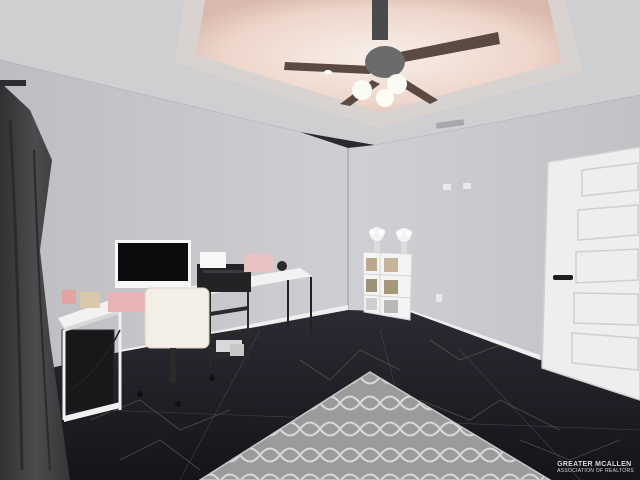  What do you see at coordinates (590, 273) in the screenshot?
I see `door-icon` at bounding box center [590, 273].